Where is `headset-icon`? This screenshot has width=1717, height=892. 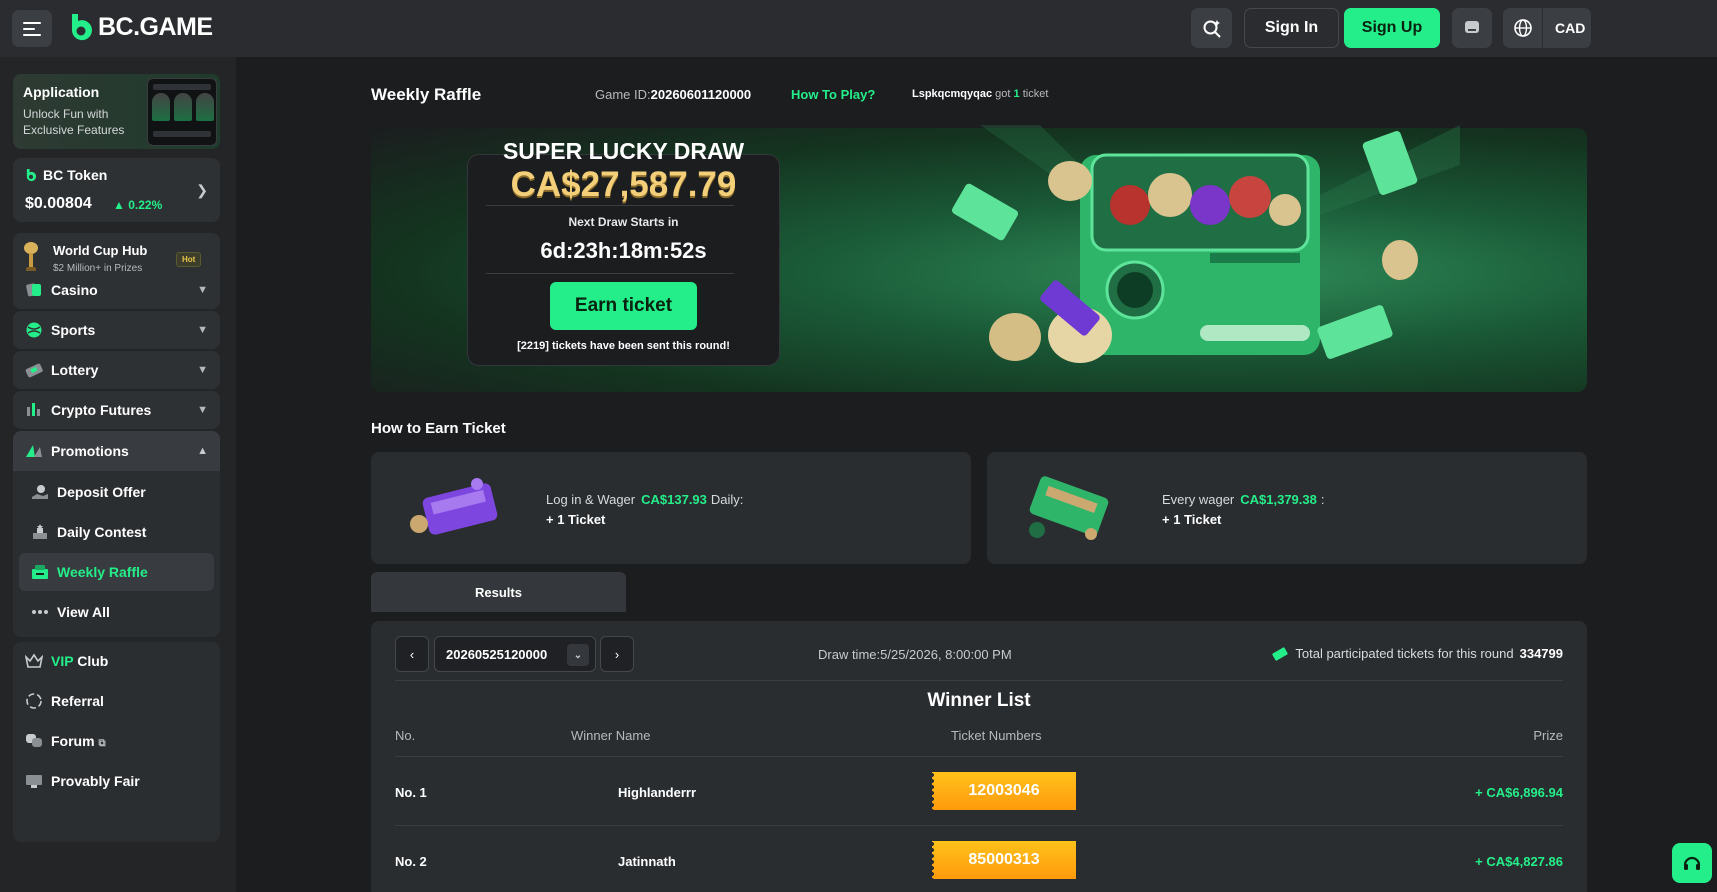 headset-icon is located at coordinates (1692, 863).